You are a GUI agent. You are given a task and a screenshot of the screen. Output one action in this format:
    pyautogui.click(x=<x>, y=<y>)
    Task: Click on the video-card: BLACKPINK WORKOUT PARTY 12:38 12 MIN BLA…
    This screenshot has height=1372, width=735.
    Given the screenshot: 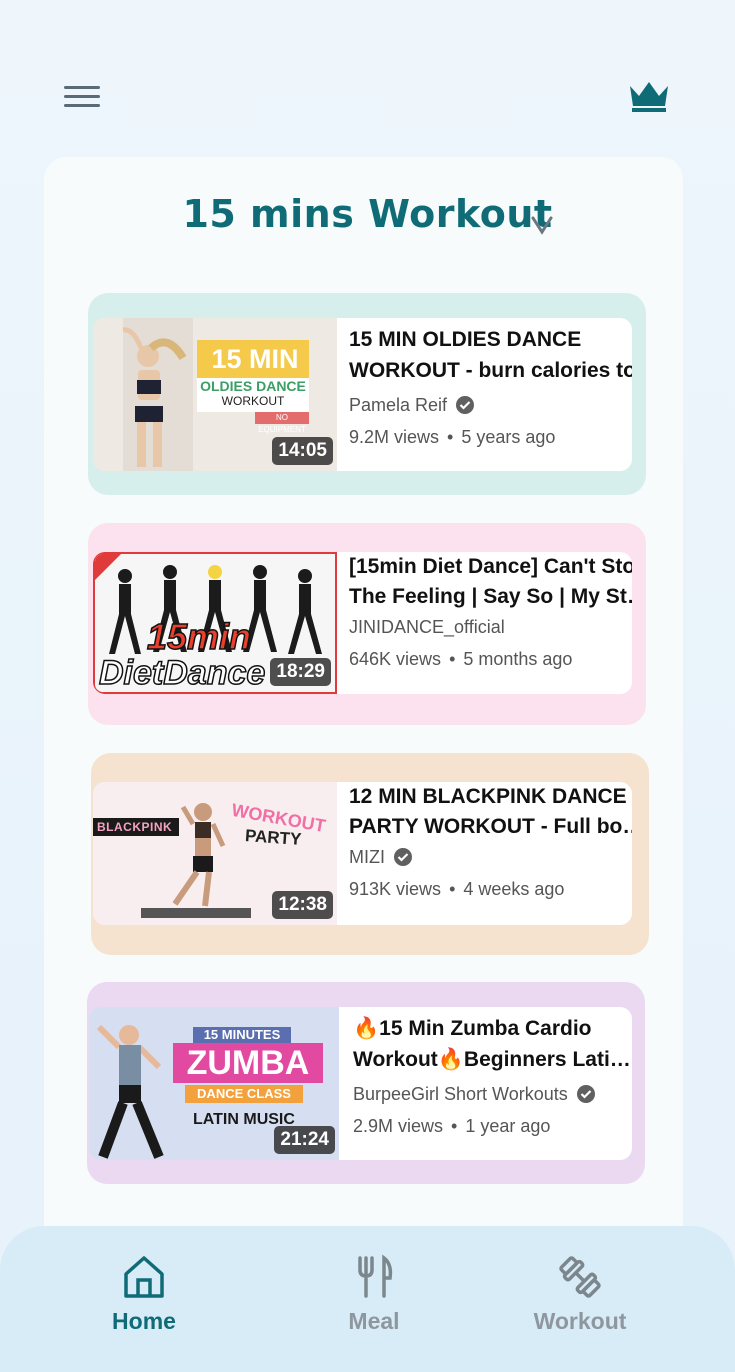 What is the action you would take?
    pyautogui.click(x=362, y=853)
    